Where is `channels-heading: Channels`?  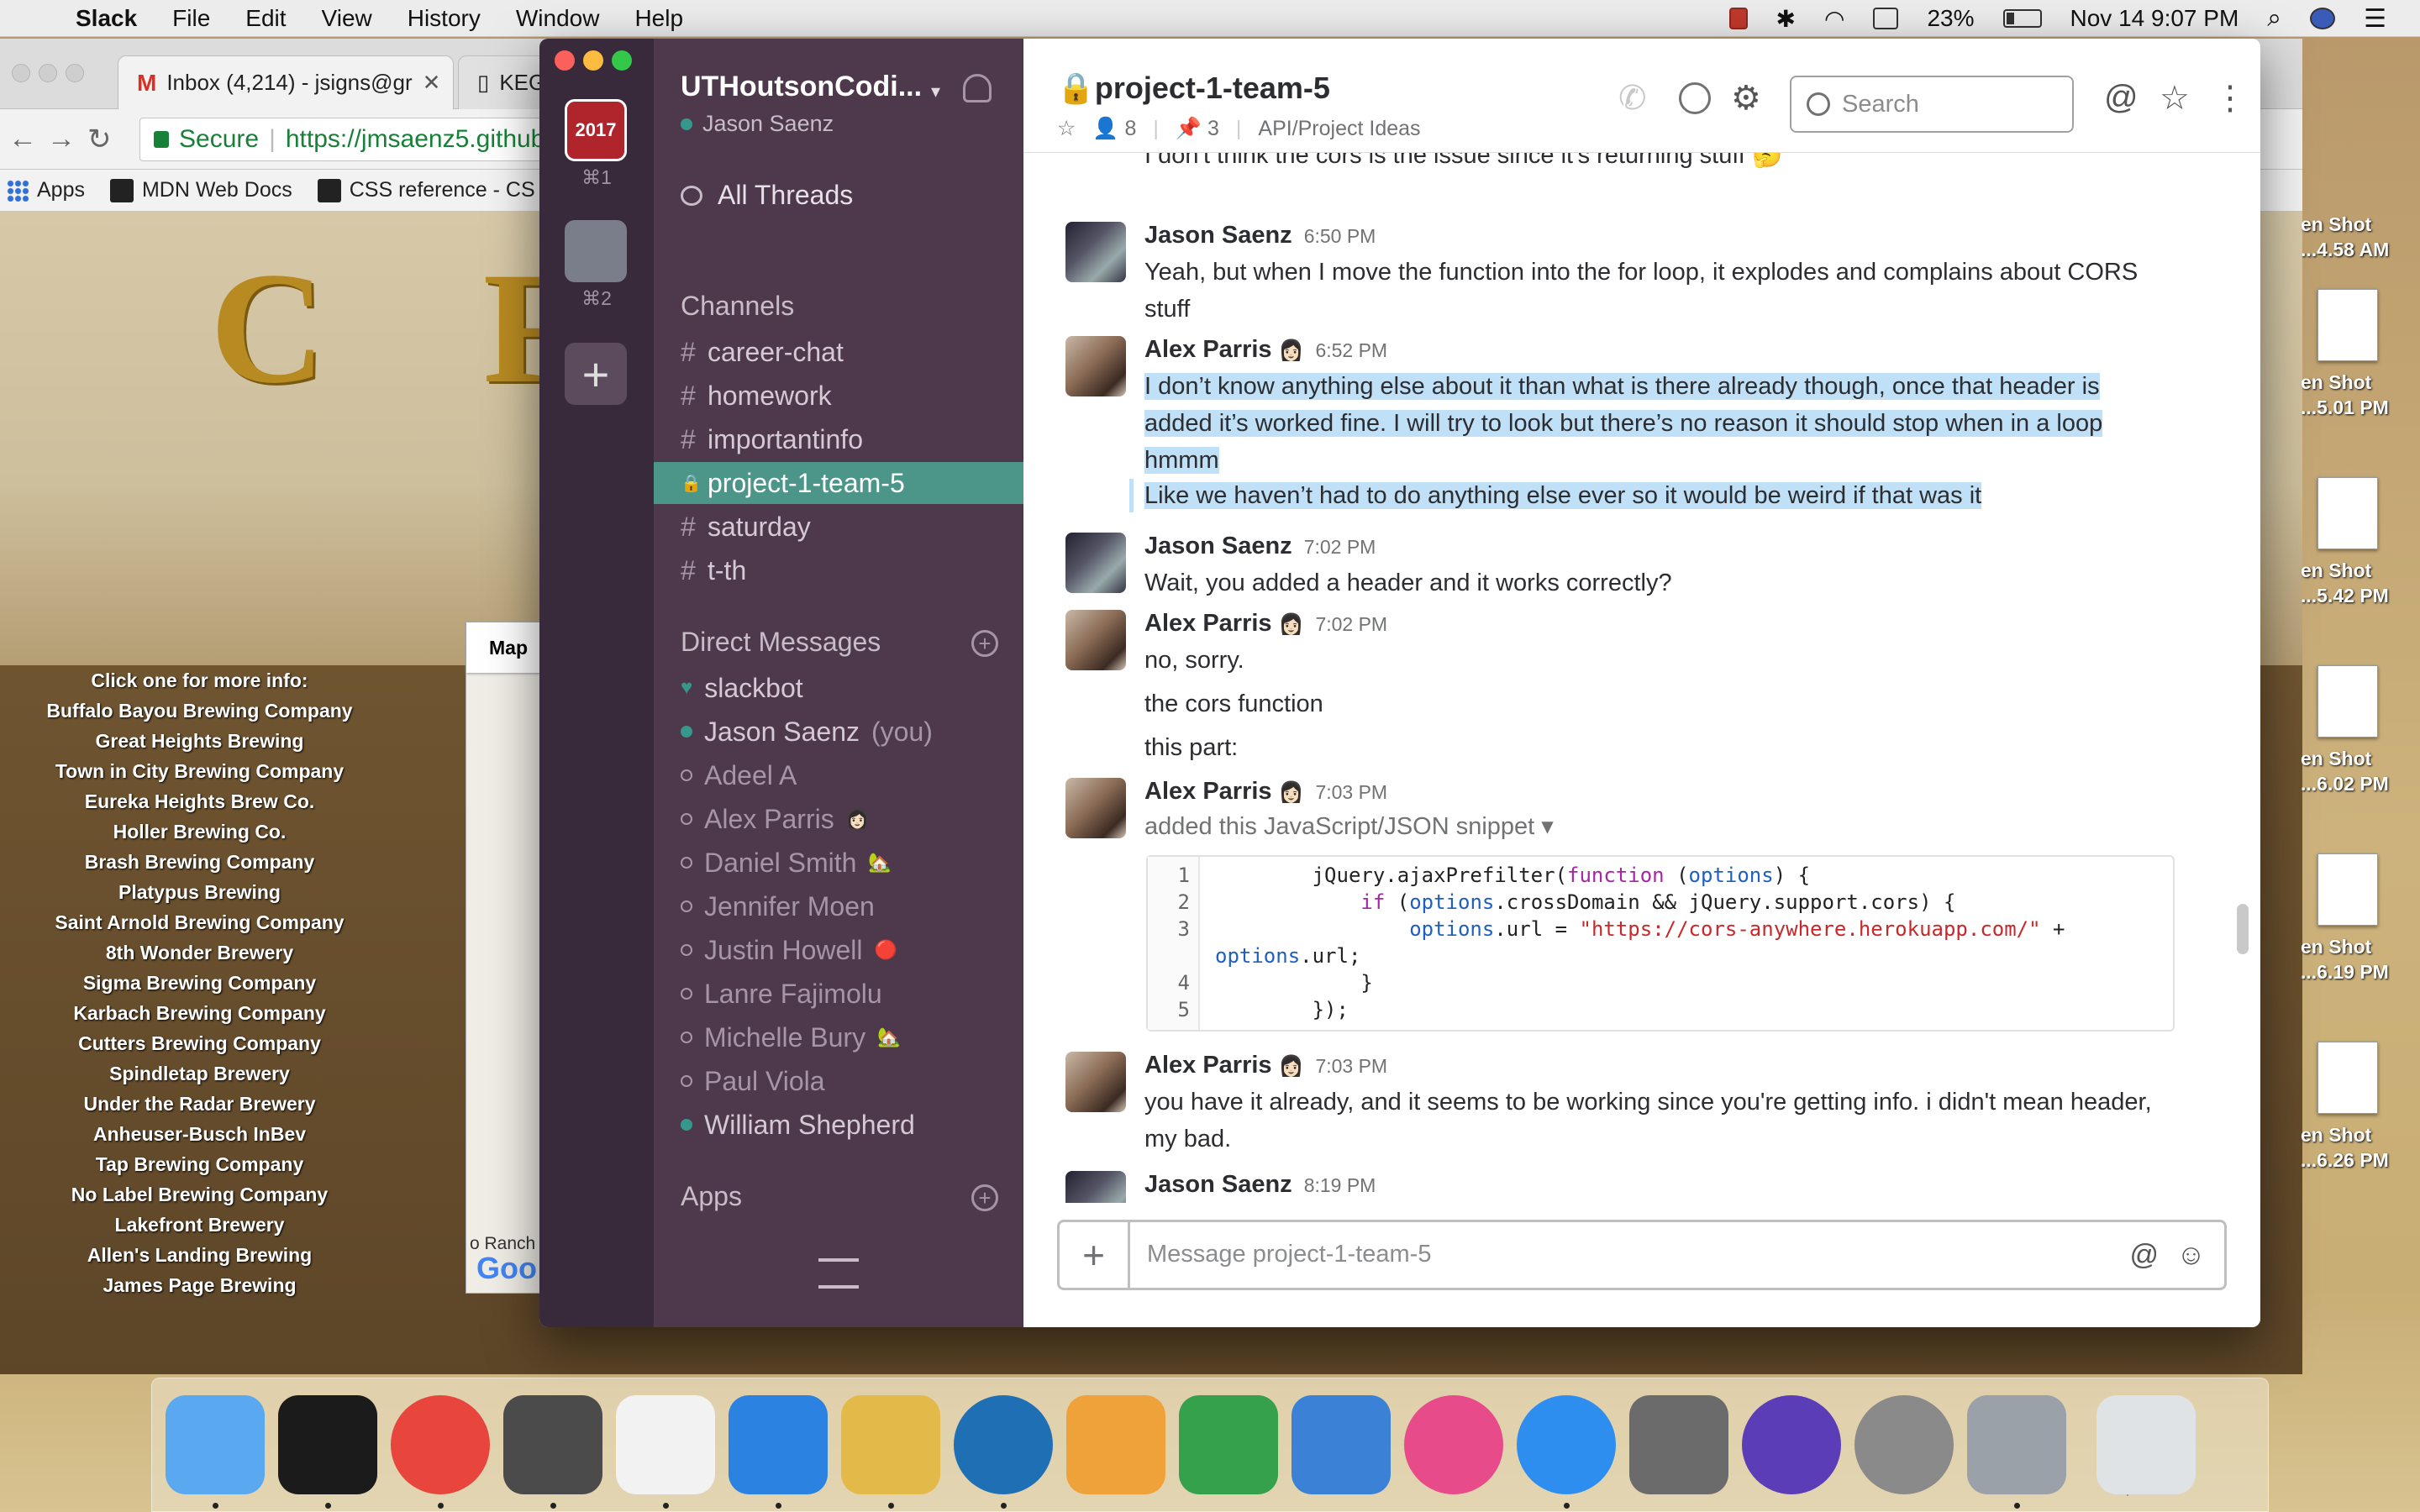
channels-heading: Channels is located at coordinates (737, 306).